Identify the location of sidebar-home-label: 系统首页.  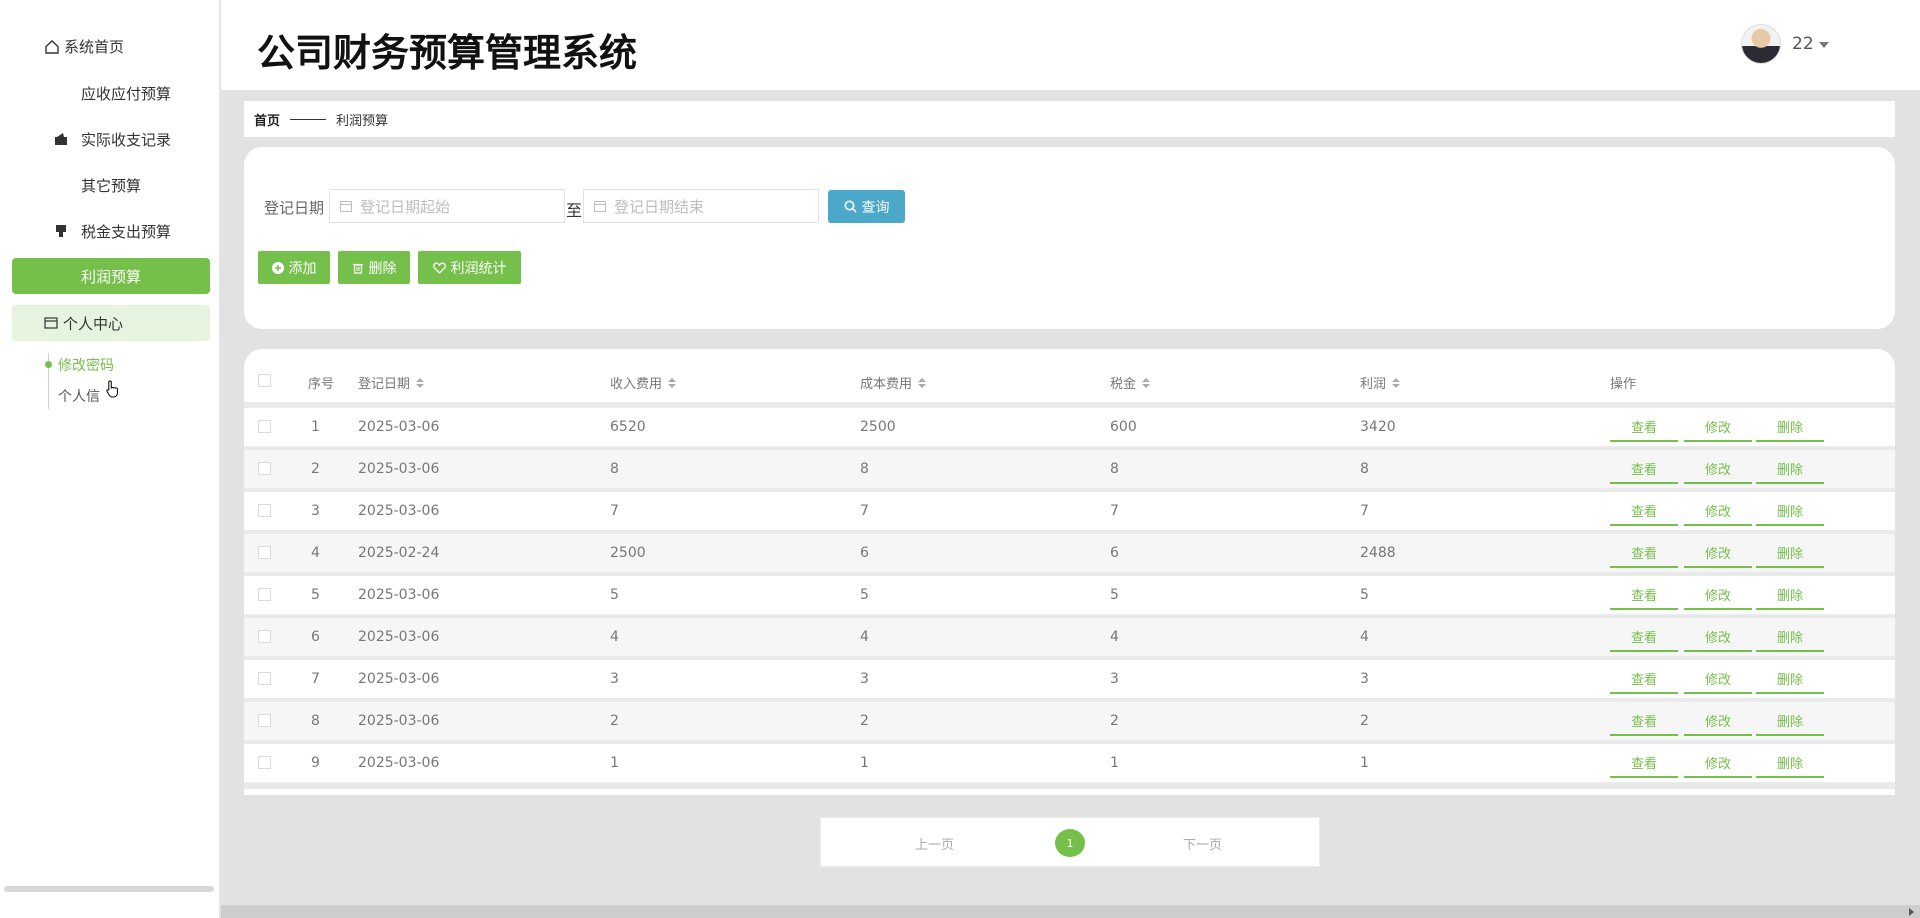
(94, 47).